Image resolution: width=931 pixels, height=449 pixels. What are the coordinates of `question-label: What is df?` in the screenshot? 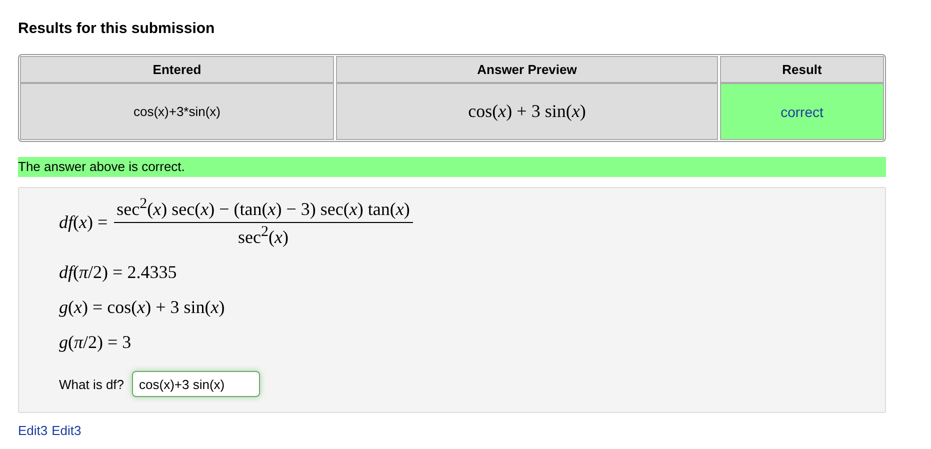 It's located at (91, 384).